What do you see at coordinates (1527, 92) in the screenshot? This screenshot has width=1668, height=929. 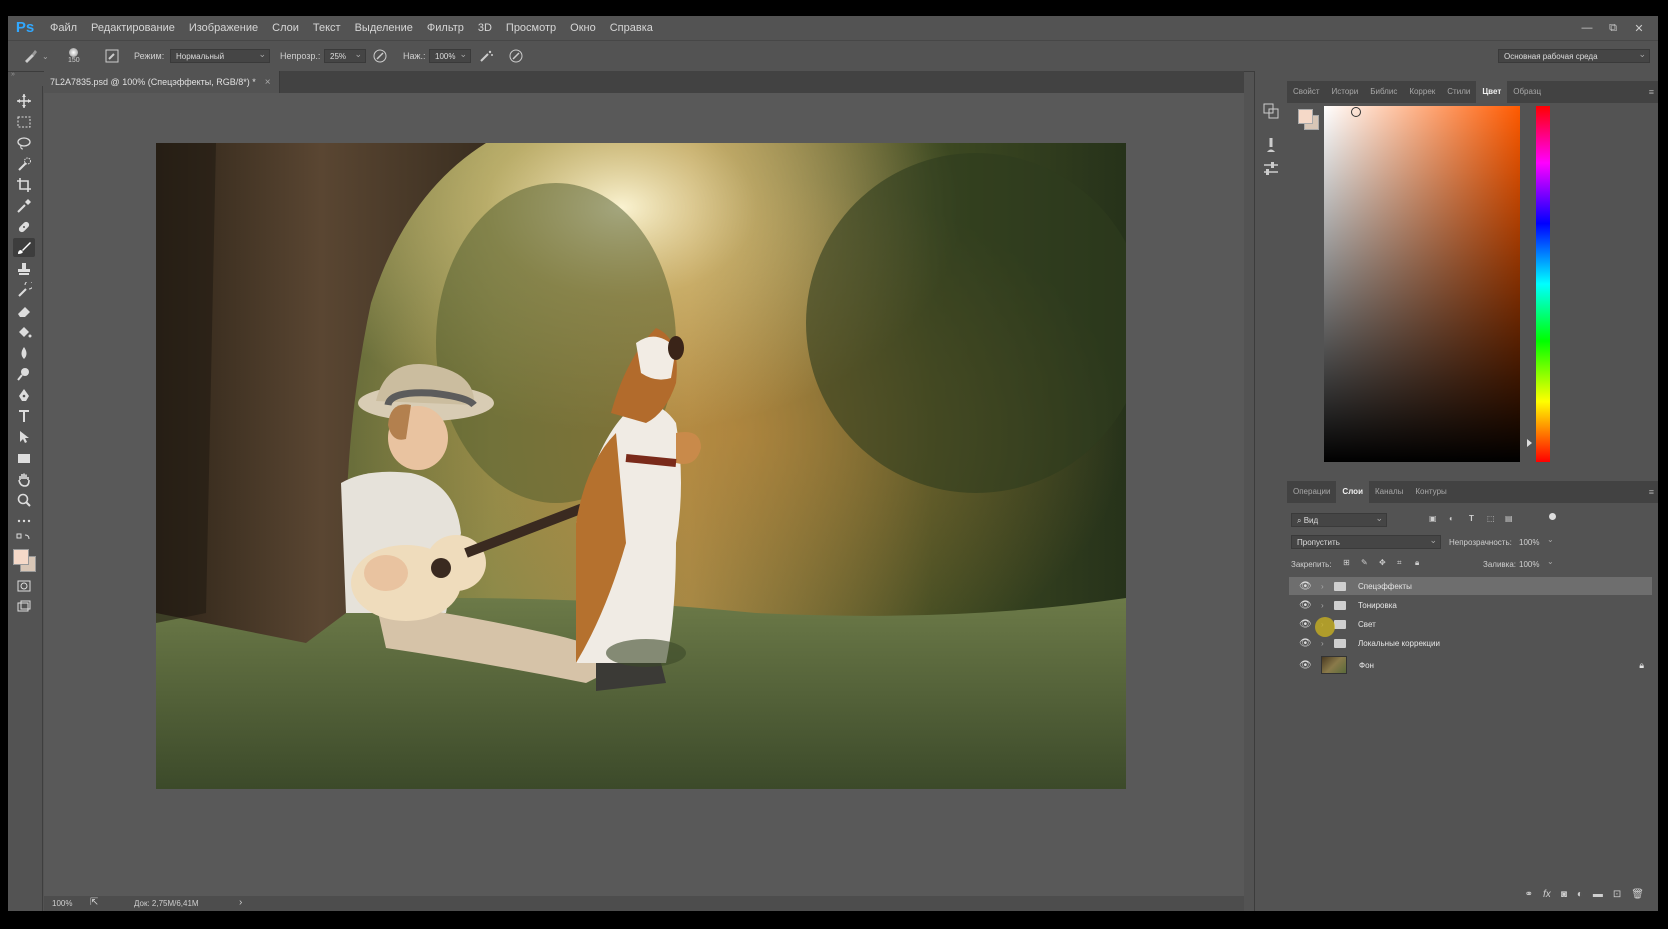 I see `tab-swatches: Образц` at bounding box center [1527, 92].